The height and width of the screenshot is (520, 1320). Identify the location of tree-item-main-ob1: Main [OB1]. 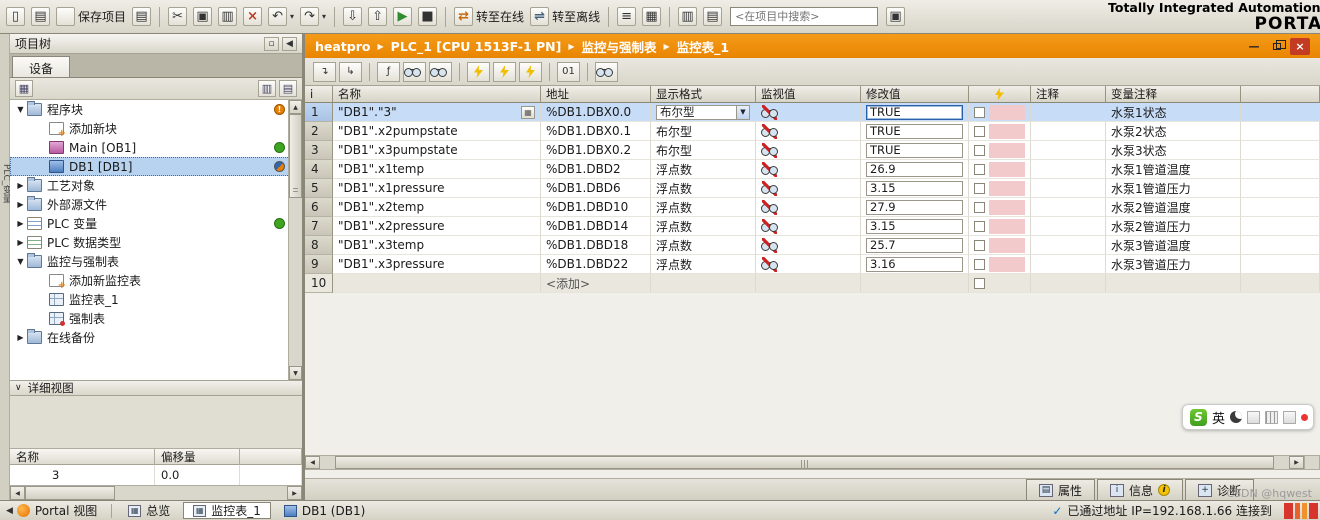
(156, 147).